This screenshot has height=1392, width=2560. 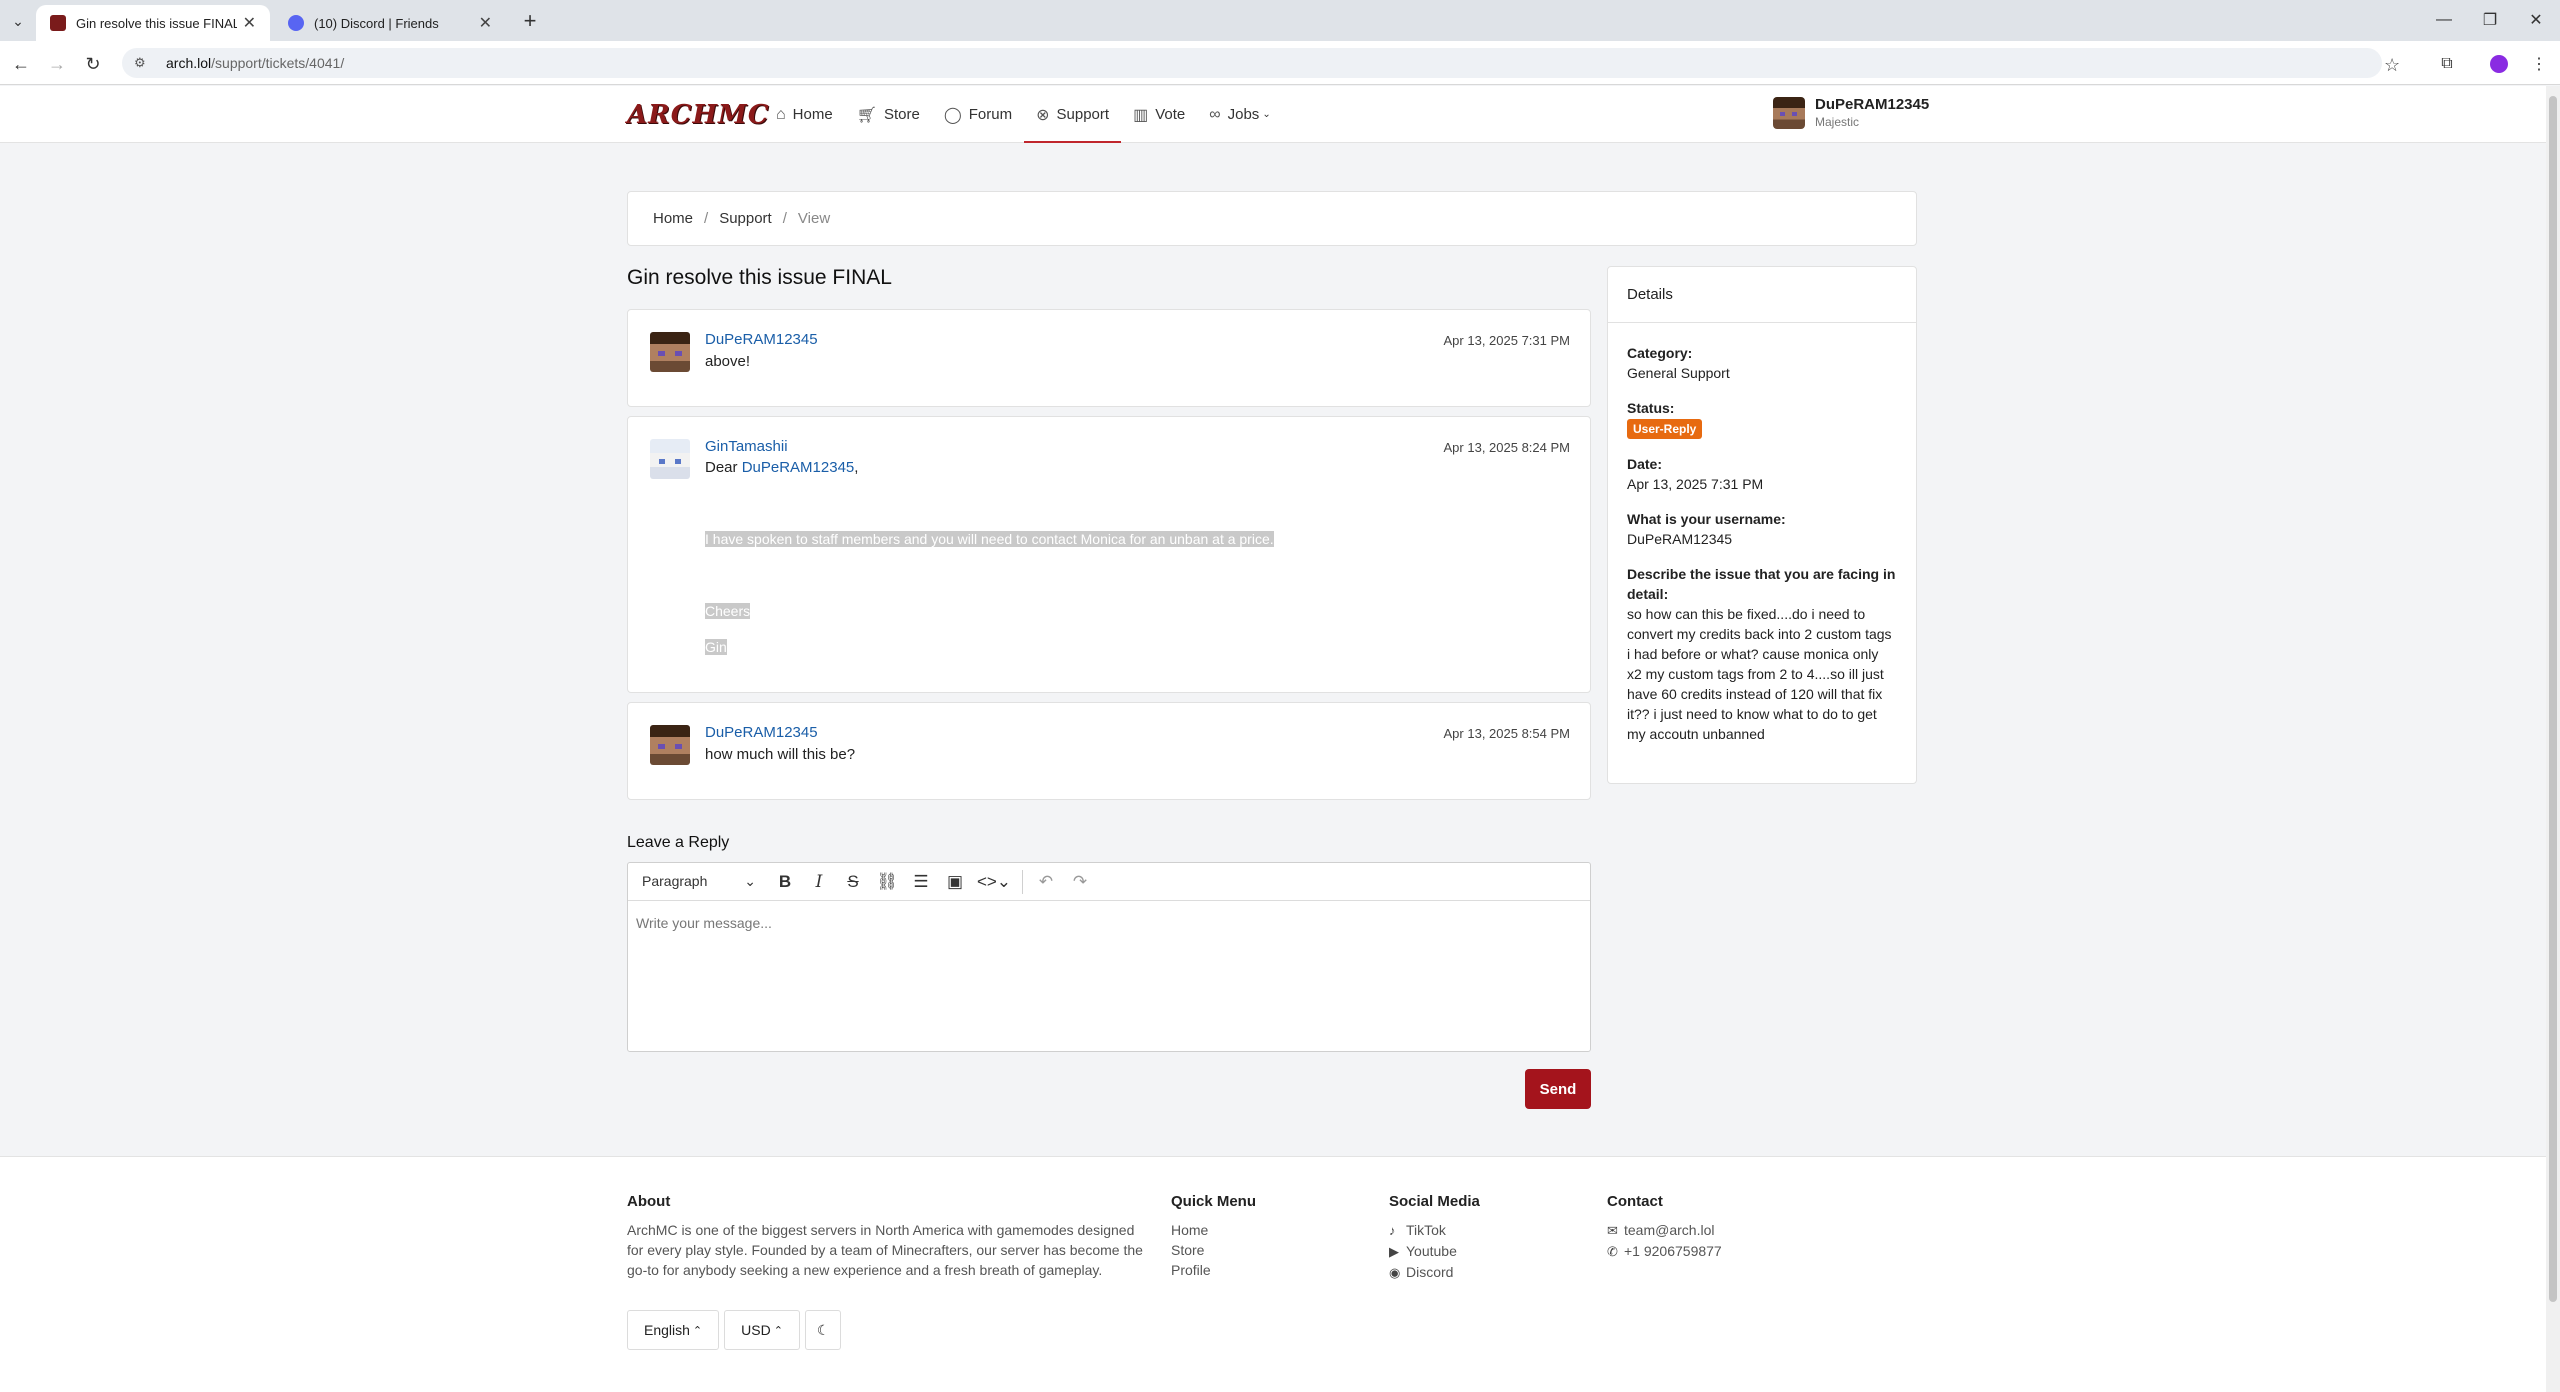 What do you see at coordinates (1213, 1250) in the screenshot?
I see `footer-link-store: Store` at bounding box center [1213, 1250].